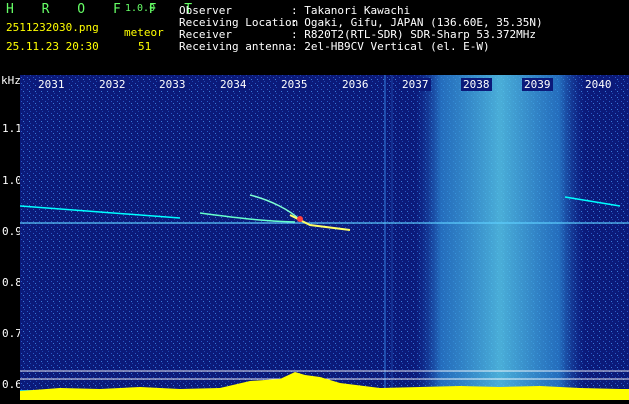  Describe the element at coordinates (104, 9) in the screenshot. I see `app-title: H R O F F T` at that location.